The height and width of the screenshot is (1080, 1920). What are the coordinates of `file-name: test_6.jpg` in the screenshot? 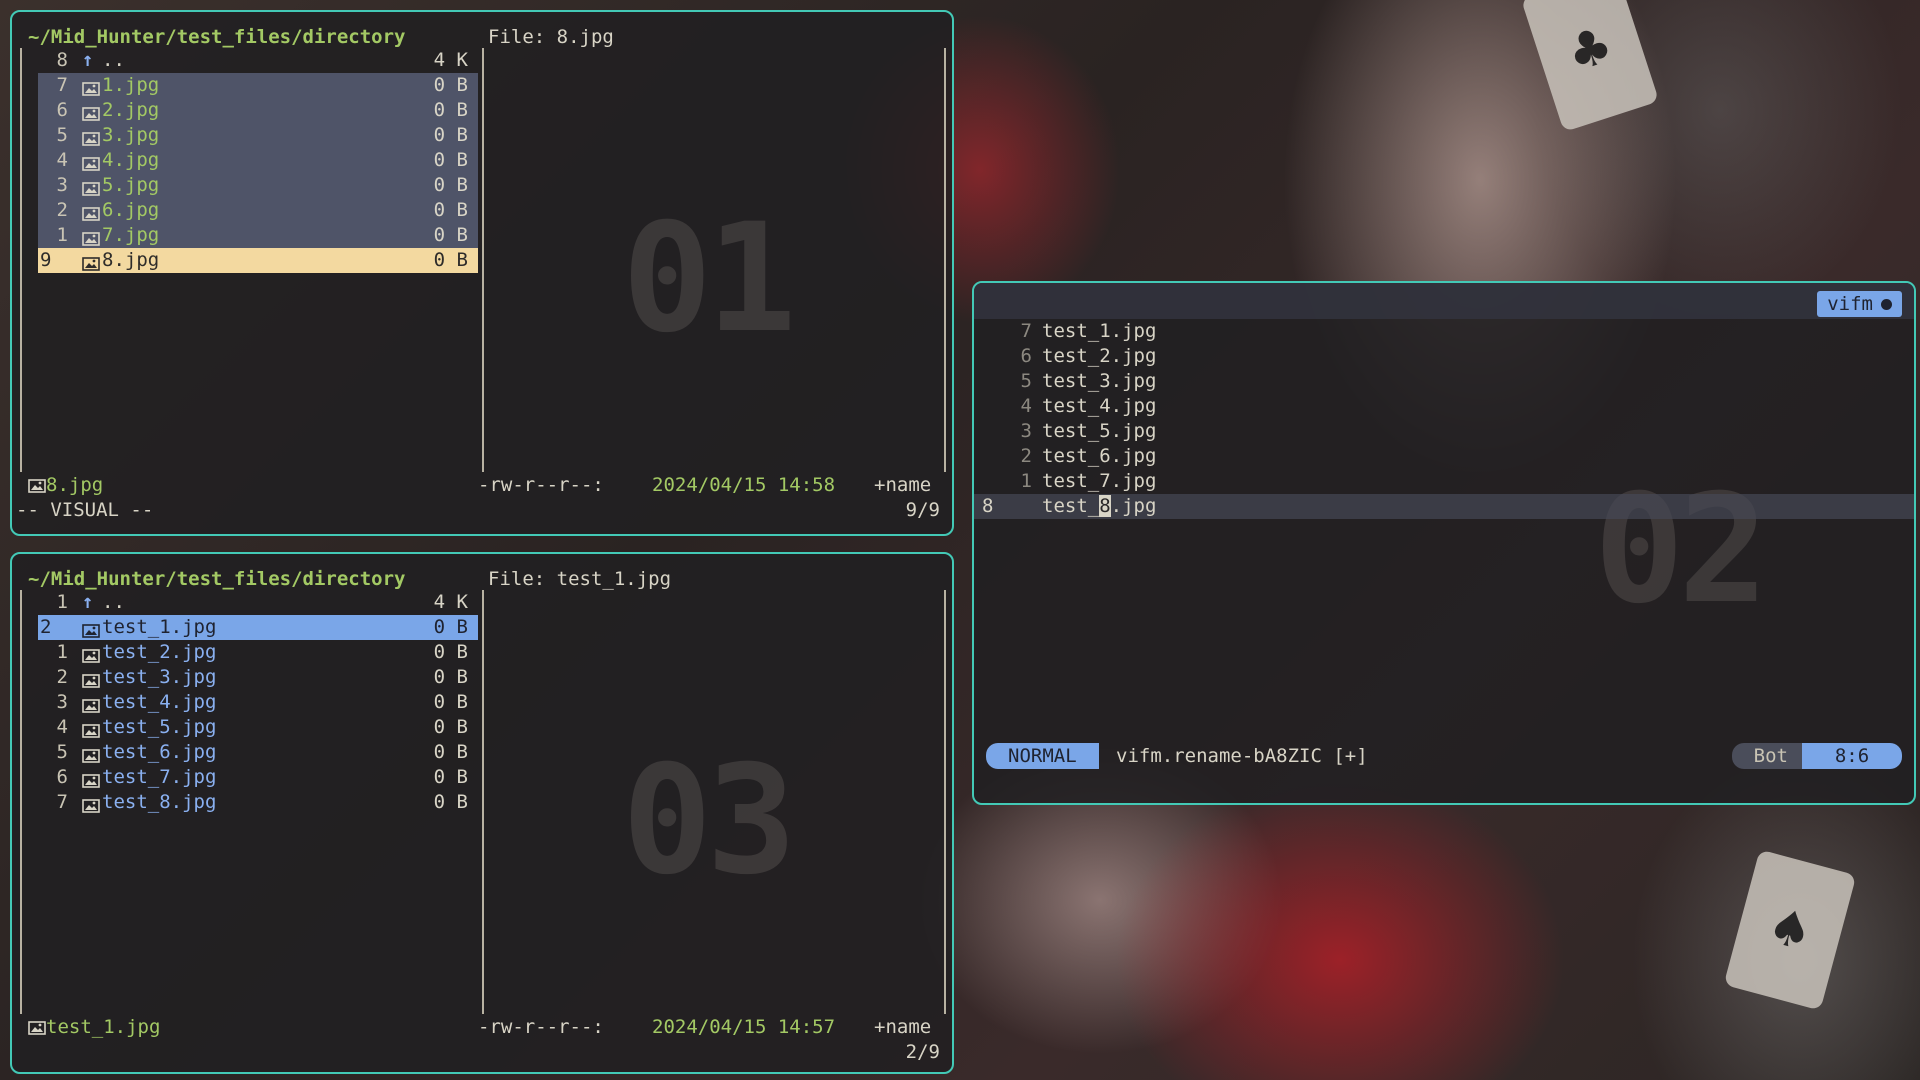 It's located at (159, 752).